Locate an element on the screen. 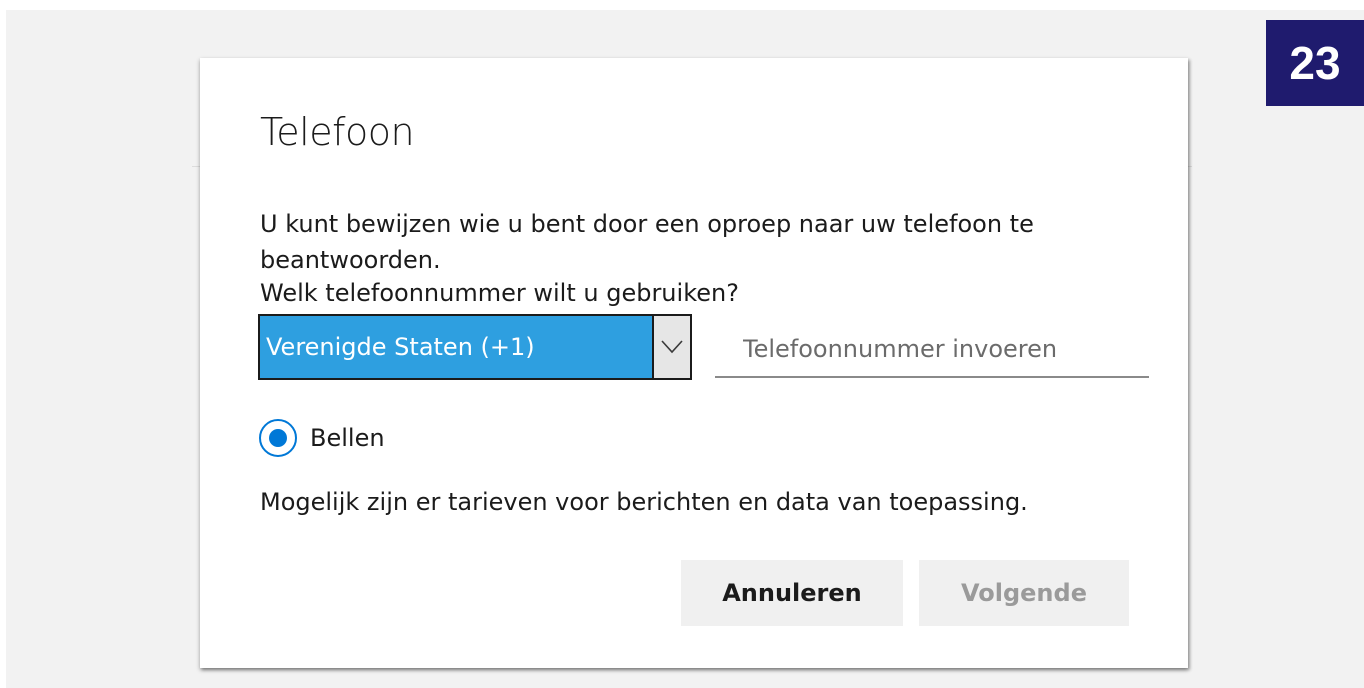 This screenshot has height=688, width=1364. country-code-select: Verenigde Staten (+1) is located at coordinates (475, 347).